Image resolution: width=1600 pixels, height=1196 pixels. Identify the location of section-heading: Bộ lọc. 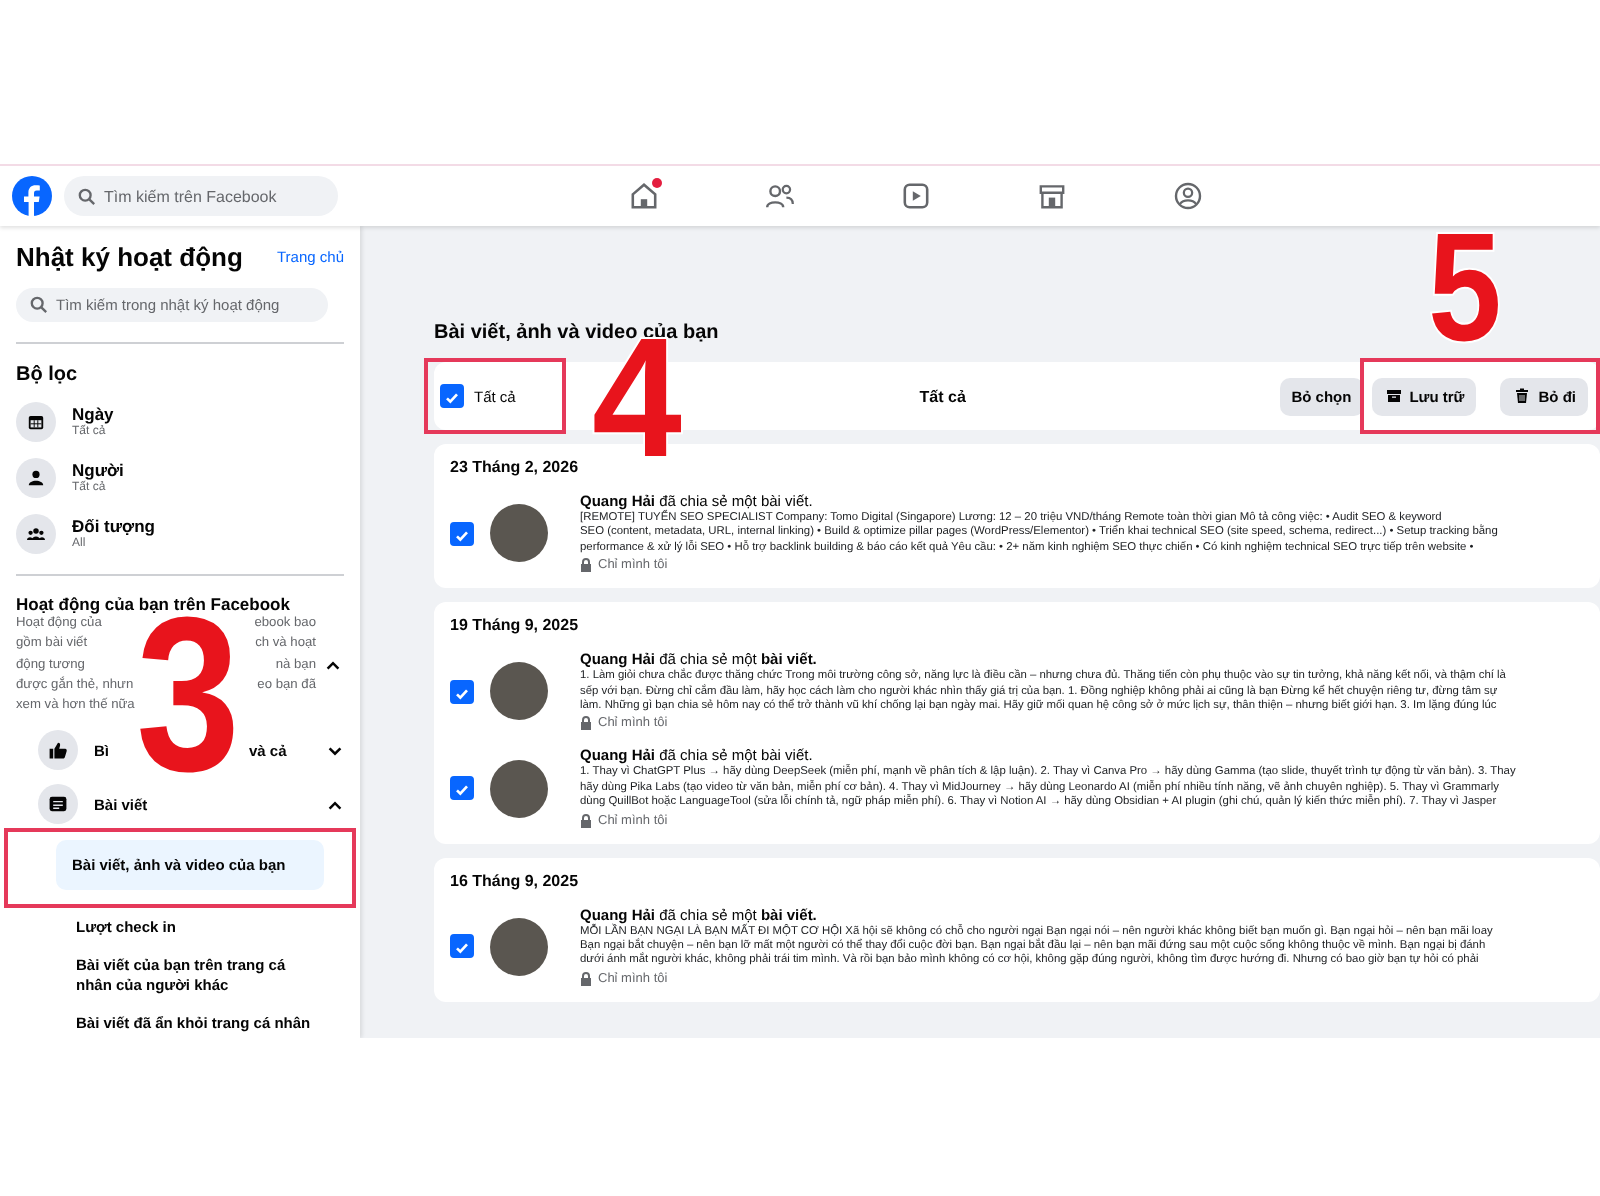
(48, 375).